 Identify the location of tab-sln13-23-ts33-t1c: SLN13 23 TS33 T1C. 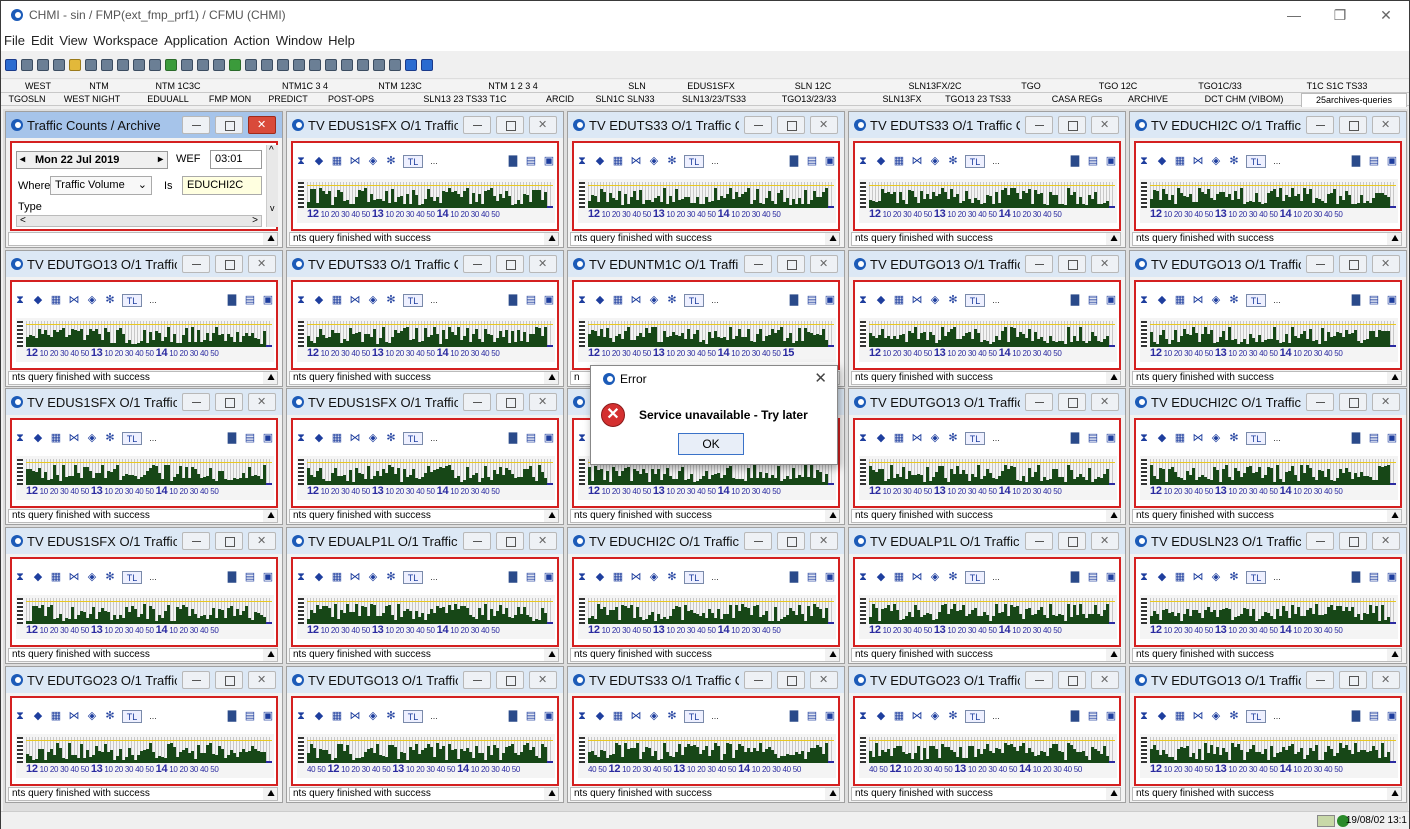
(465, 99).